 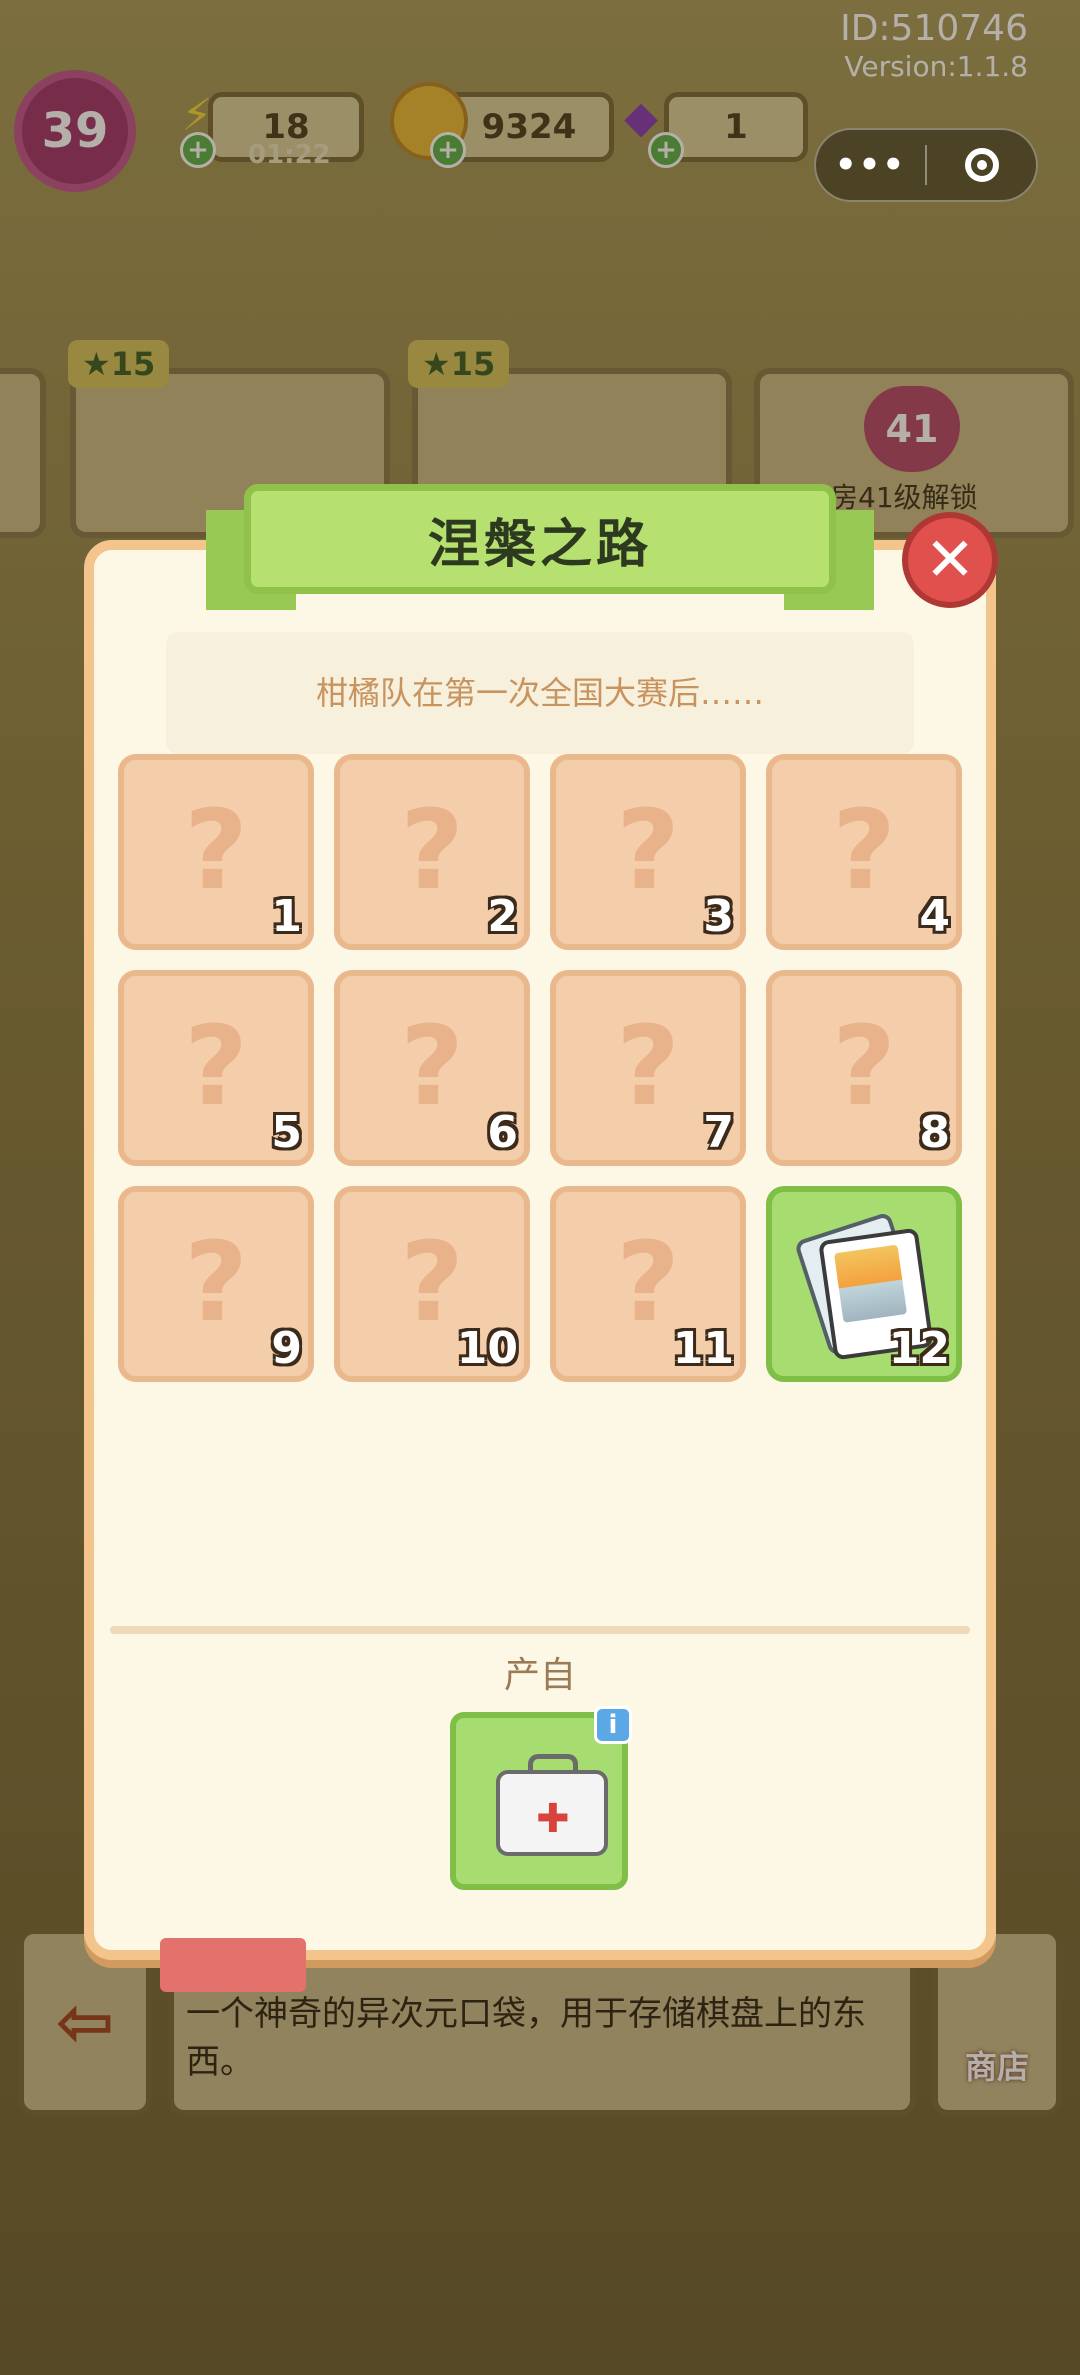 I want to click on modal-title-ribbon: 涅槃之路, so click(x=540, y=539).